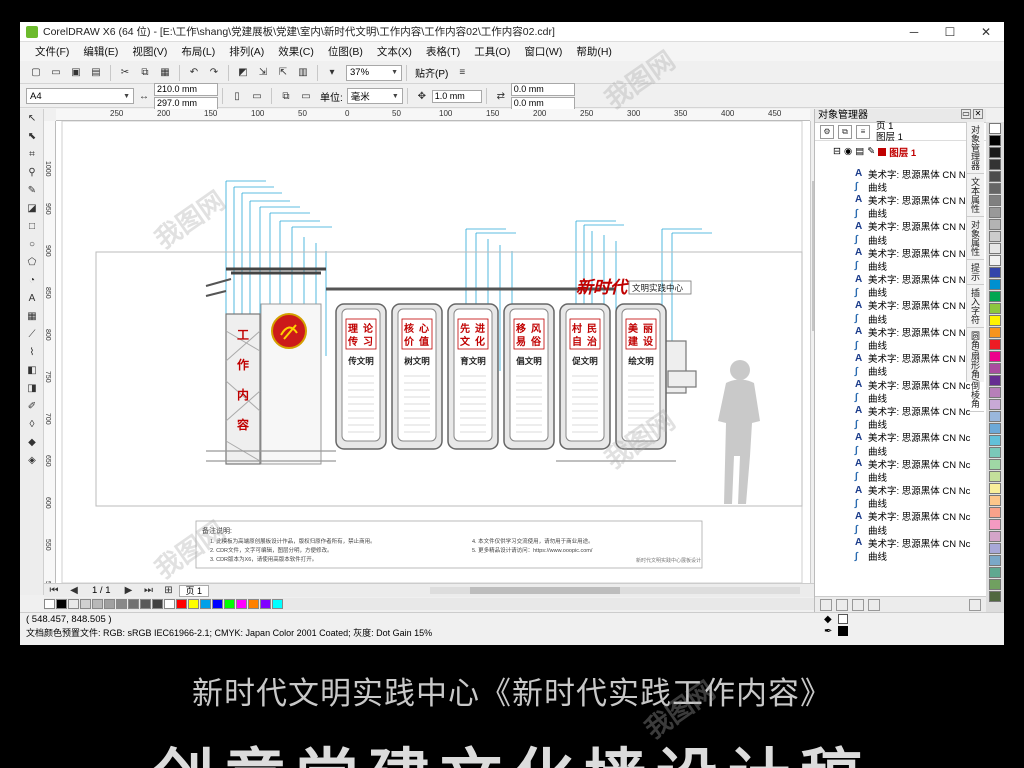  I want to click on layer-manager-icon: ≡, so click(863, 131).